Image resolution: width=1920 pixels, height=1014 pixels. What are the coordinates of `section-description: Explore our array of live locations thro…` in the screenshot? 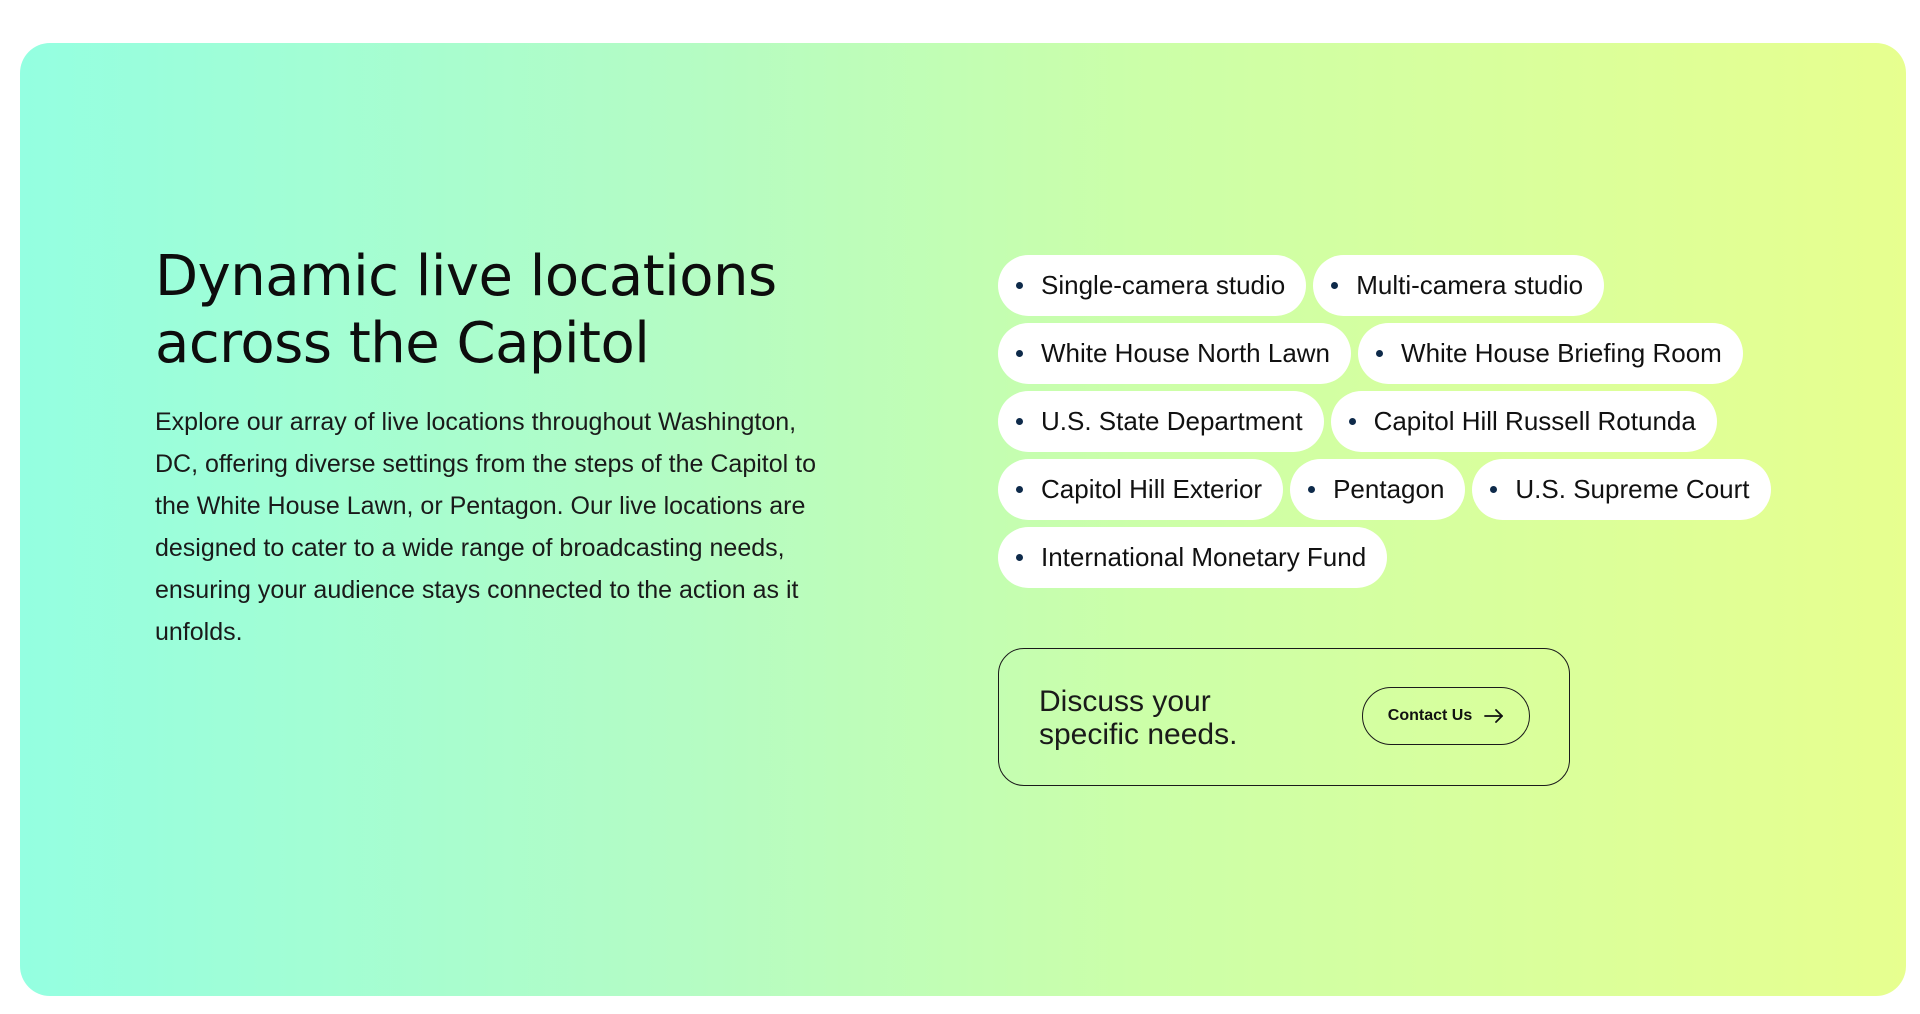 It's located at (485, 527).